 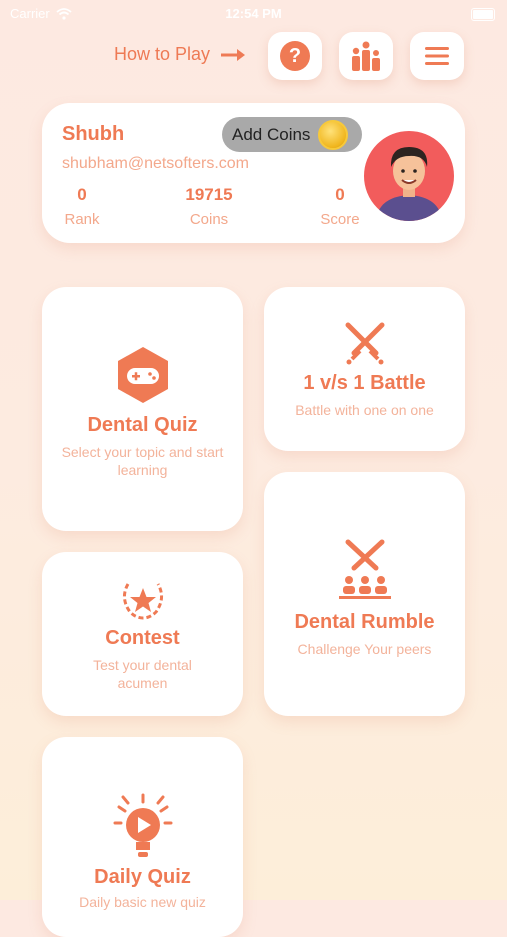 What do you see at coordinates (162, 54) in the screenshot?
I see `how-to-play-label: How to Play` at bounding box center [162, 54].